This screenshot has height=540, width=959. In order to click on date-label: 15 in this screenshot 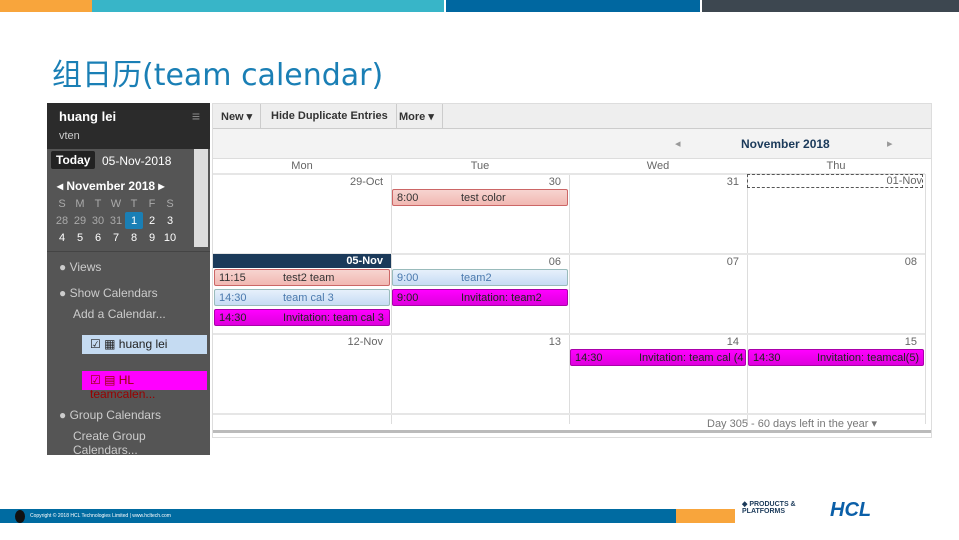, I will do `click(832, 342)`.